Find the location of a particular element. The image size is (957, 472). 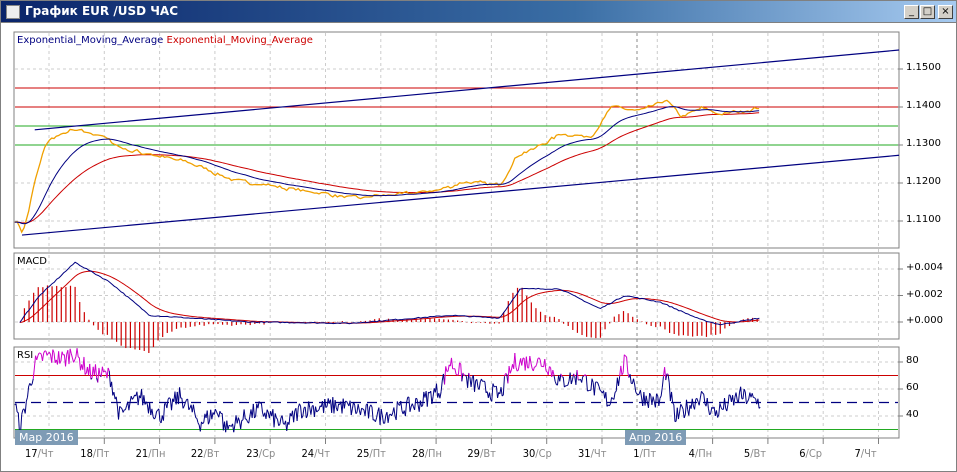

date-label: 7/Чт is located at coordinates (865, 453).